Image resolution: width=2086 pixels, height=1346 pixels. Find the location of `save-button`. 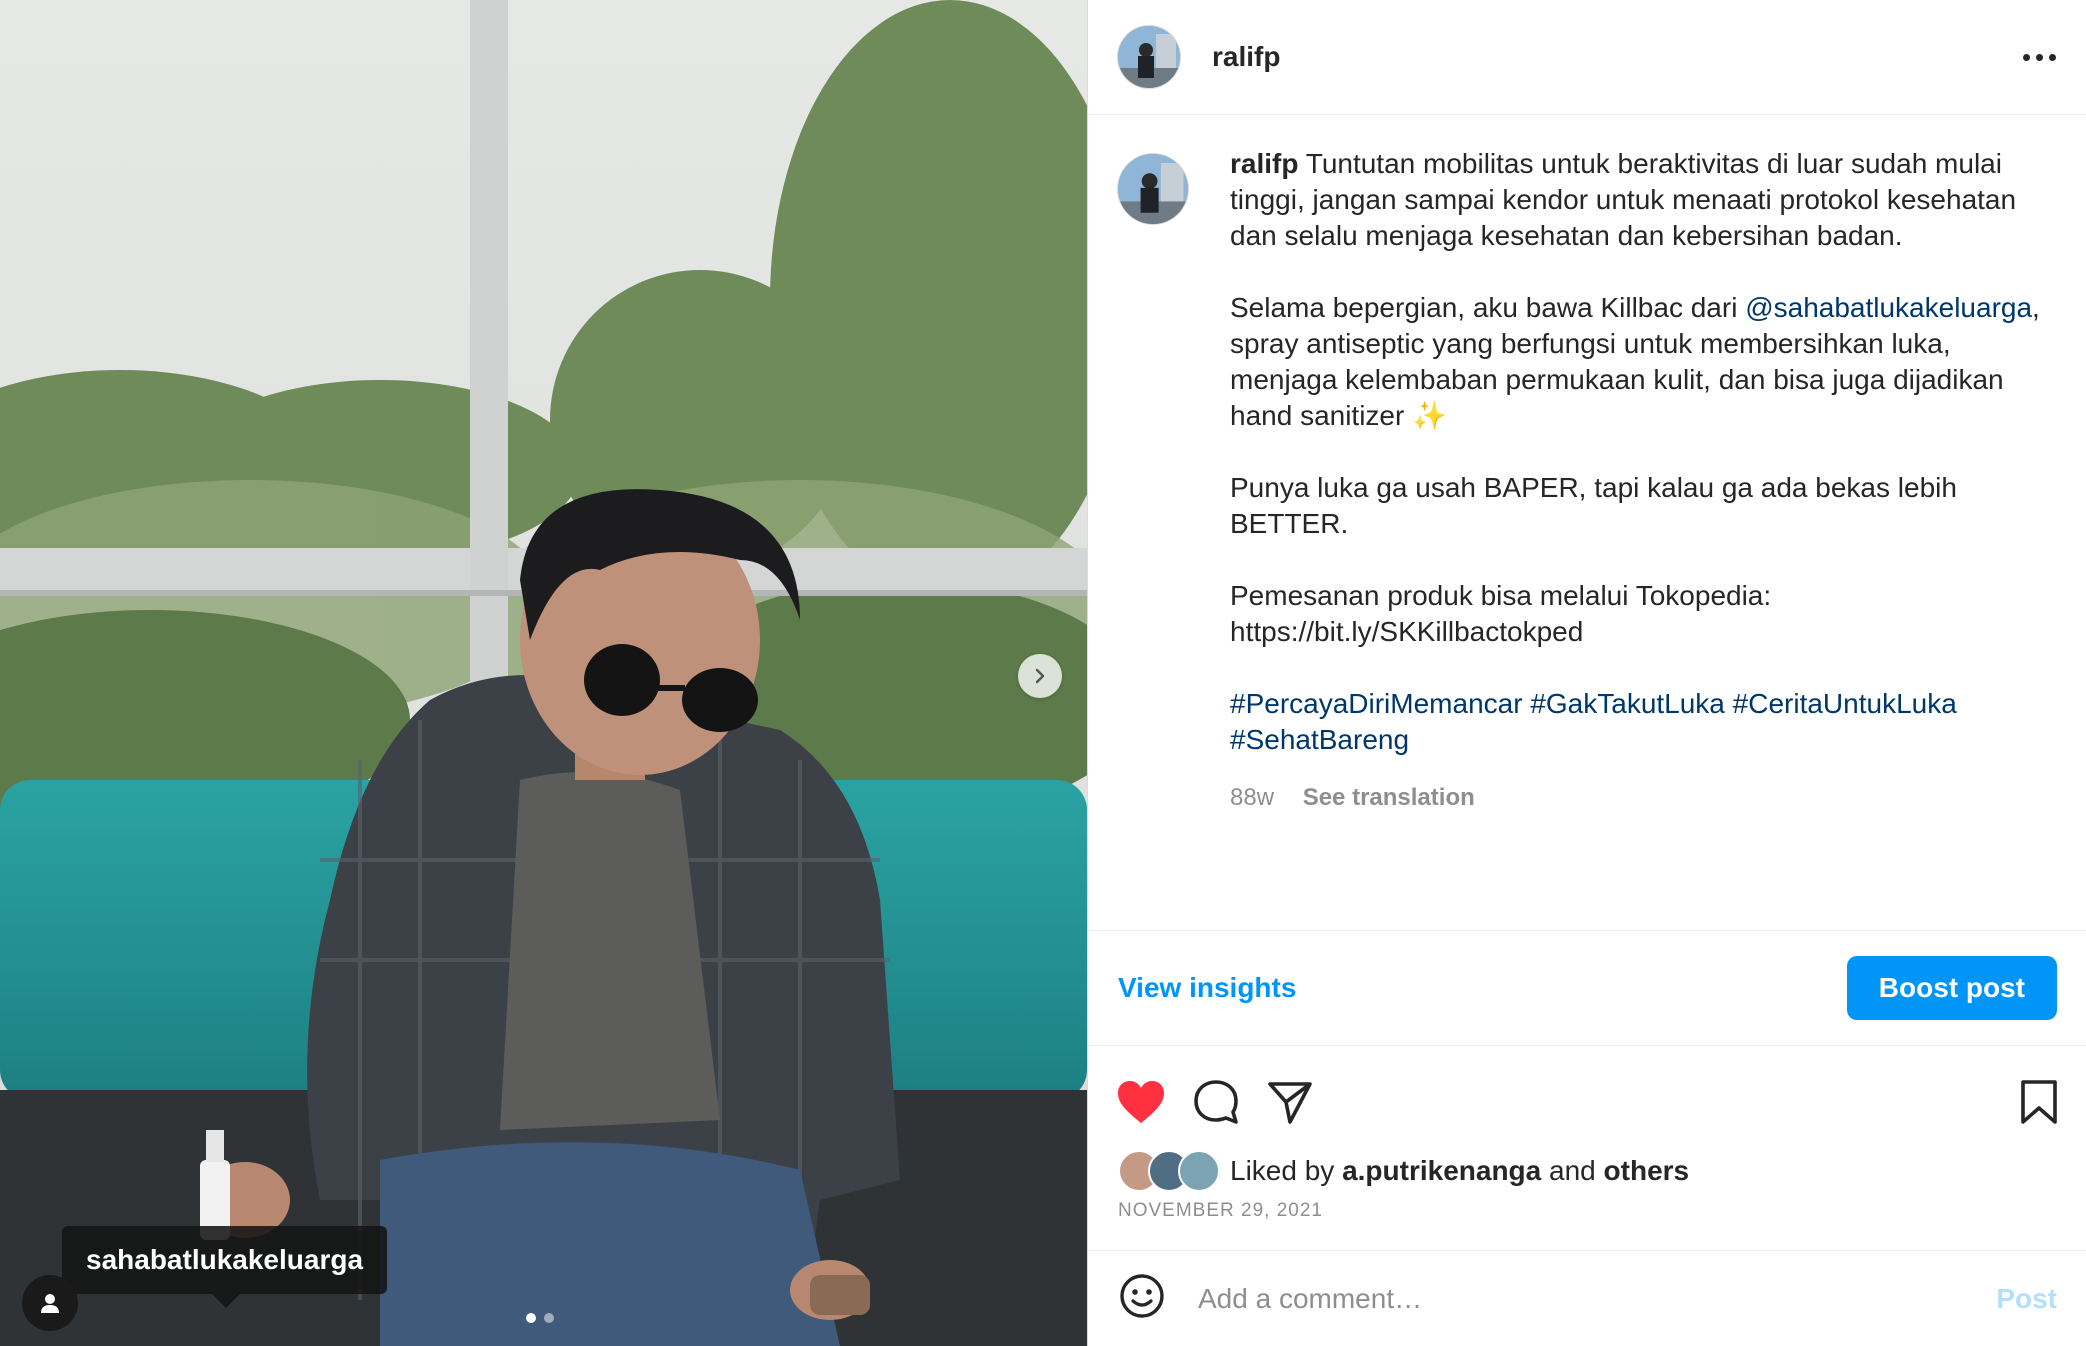

save-button is located at coordinates (2039, 1102).